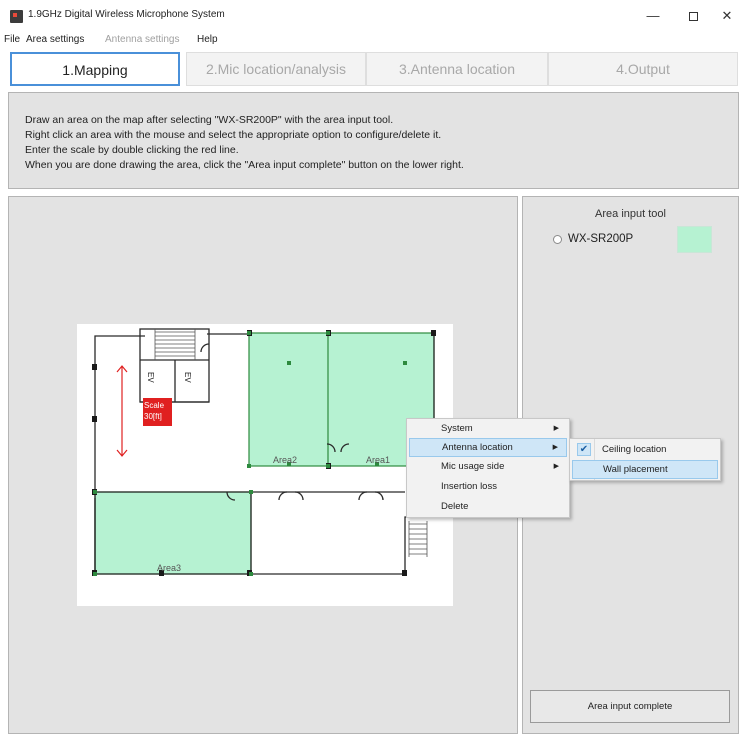  What do you see at coordinates (630, 214) in the screenshot?
I see `area-tool-title: Area input tool` at bounding box center [630, 214].